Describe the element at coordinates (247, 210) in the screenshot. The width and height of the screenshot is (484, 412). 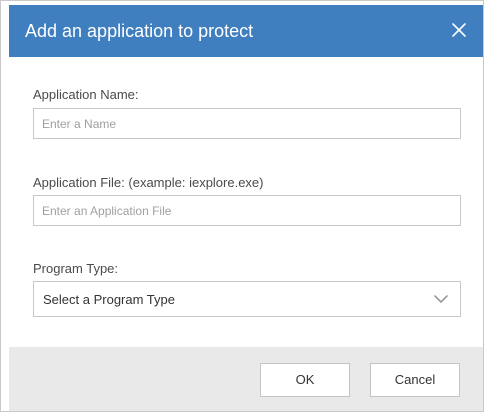
I see `application-file-input` at that location.